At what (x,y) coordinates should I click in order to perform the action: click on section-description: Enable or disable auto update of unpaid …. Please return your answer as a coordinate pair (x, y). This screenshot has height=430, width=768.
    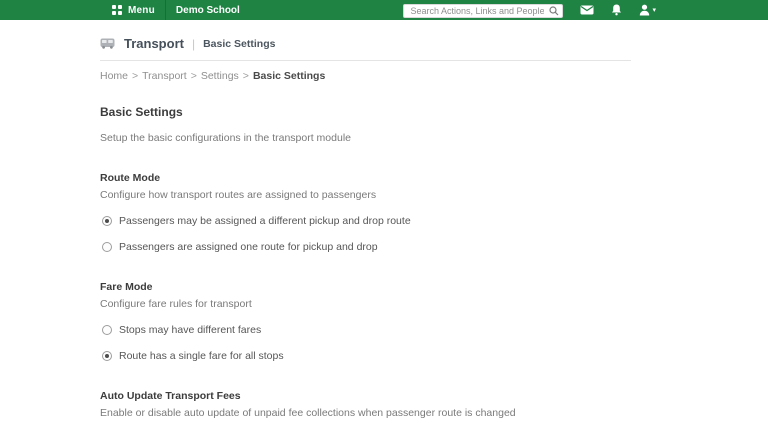
    Looking at the image, I should click on (308, 413).